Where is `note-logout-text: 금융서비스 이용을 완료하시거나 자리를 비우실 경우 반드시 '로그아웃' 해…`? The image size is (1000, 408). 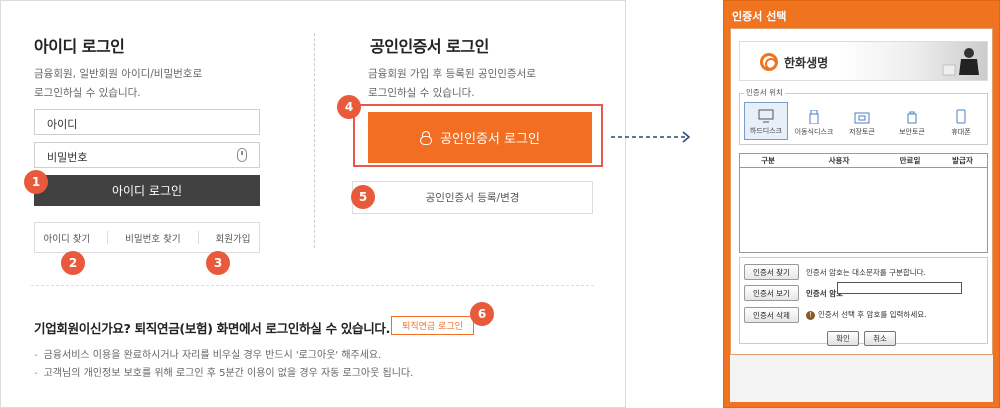 note-logout-text: 금융서비스 이용을 완료하시거나 자리를 비우실 경우 반드시 '로그아웃' 해… is located at coordinates (212, 355).